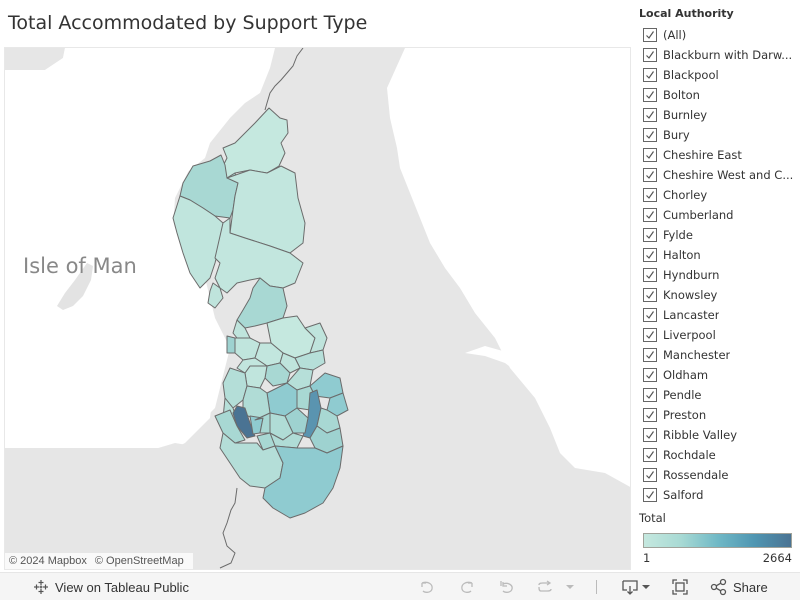 The width and height of the screenshot is (800, 600). What do you see at coordinates (721, 495) in the screenshot?
I see `filter-item: Salford` at bounding box center [721, 495].